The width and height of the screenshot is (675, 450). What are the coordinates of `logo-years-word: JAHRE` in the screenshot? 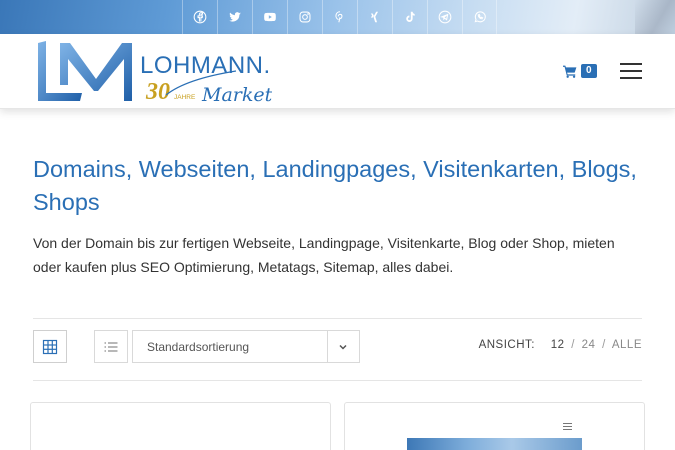 It's located at (185, 97).